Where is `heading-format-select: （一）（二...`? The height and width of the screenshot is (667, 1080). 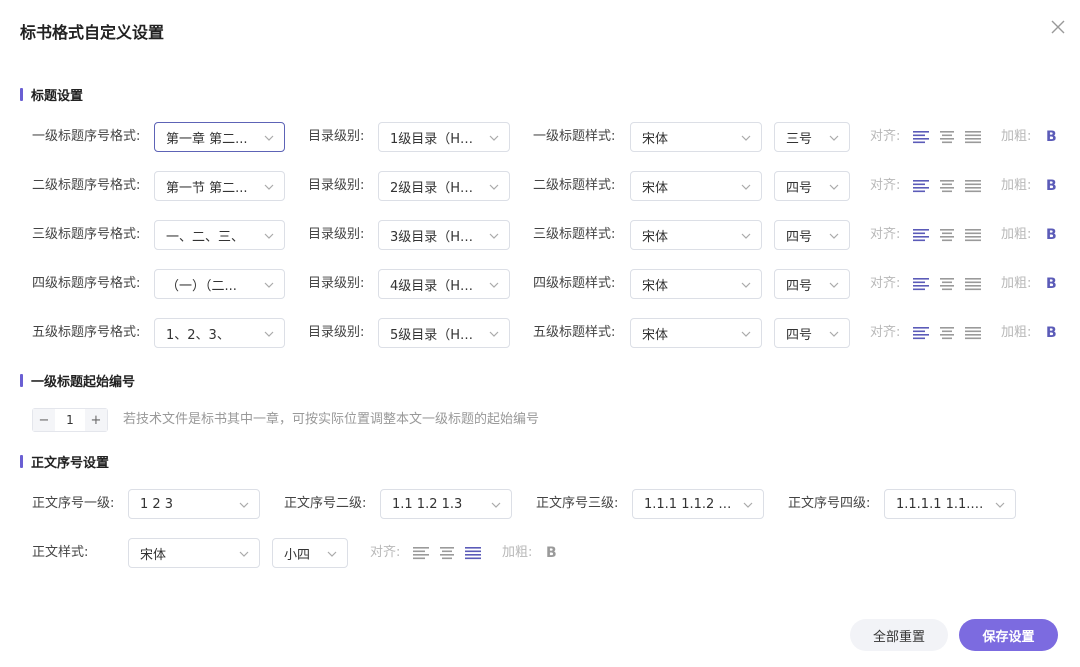 heading-format-select: （一）（二... is located at coordinates (219, 284).